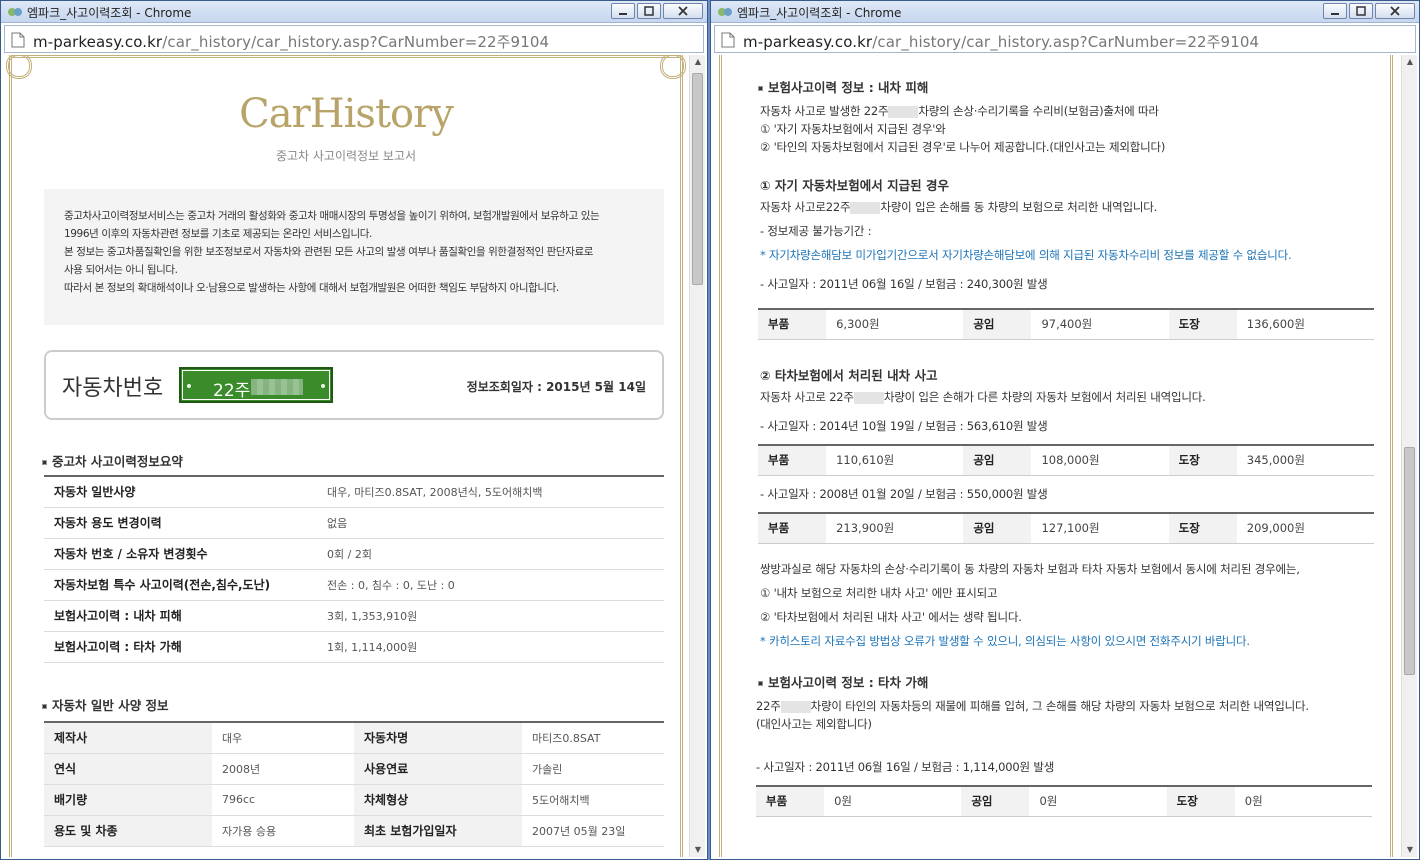 This screenshot has height=860, width=1420. Describe the element at coordinates (1305, 528) in the screenshot. I see `cost-value: 209,000원` at that location.